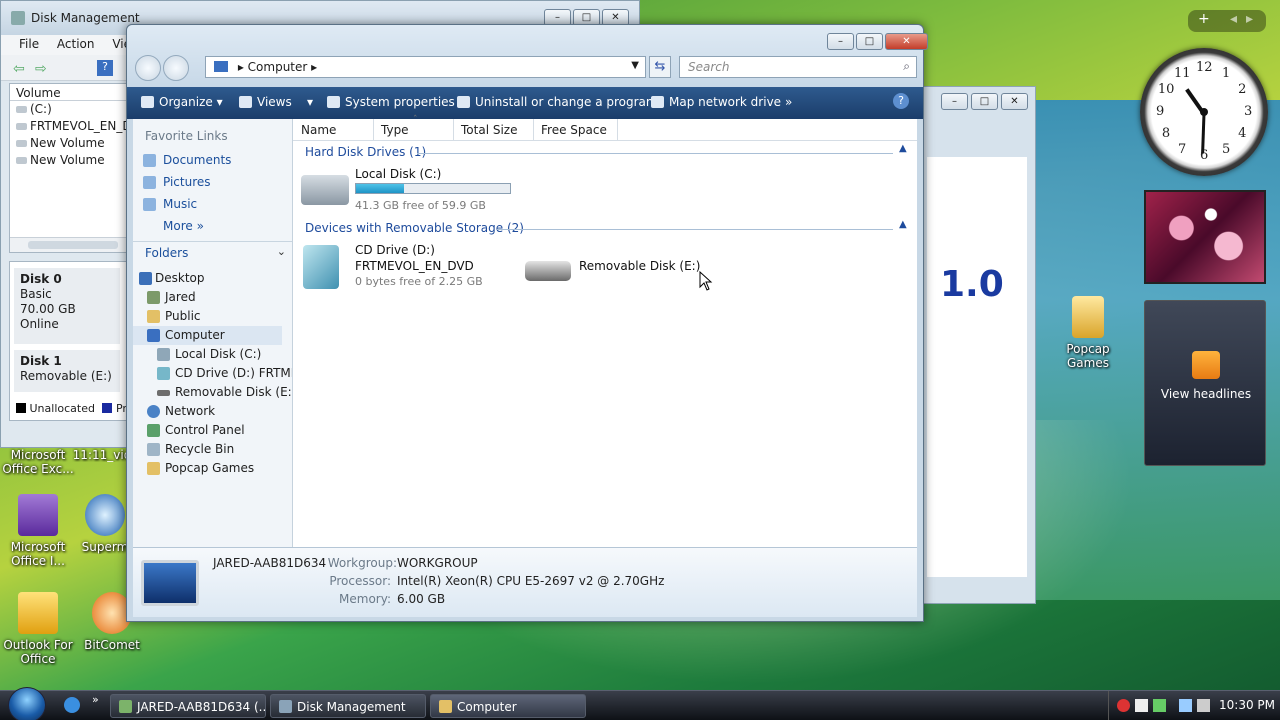 The image size is (1280, 720). What do you see at coordinates (212, 354) in the screenshot?
I see `tree-local-disk-c: Local Disk (C:)` at bounding box center [212, 354].